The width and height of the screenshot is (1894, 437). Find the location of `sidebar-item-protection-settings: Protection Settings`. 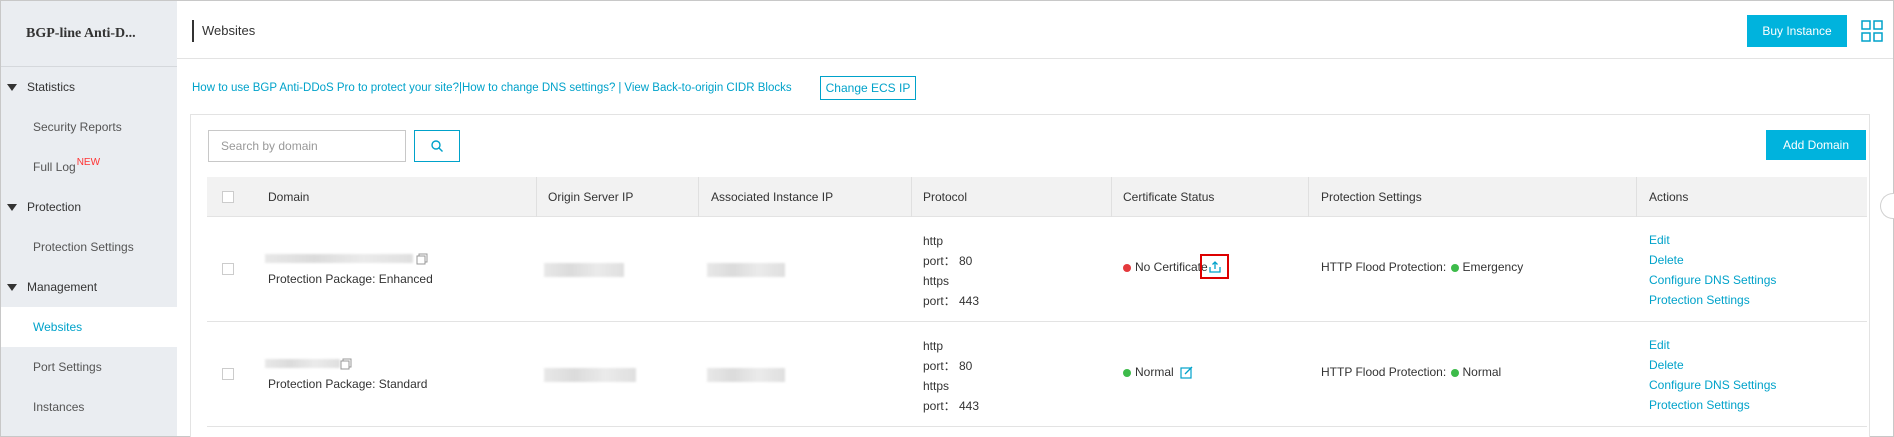

sidebar-item-protection-settings: Protection Settings is located at coordinates (89, 247).